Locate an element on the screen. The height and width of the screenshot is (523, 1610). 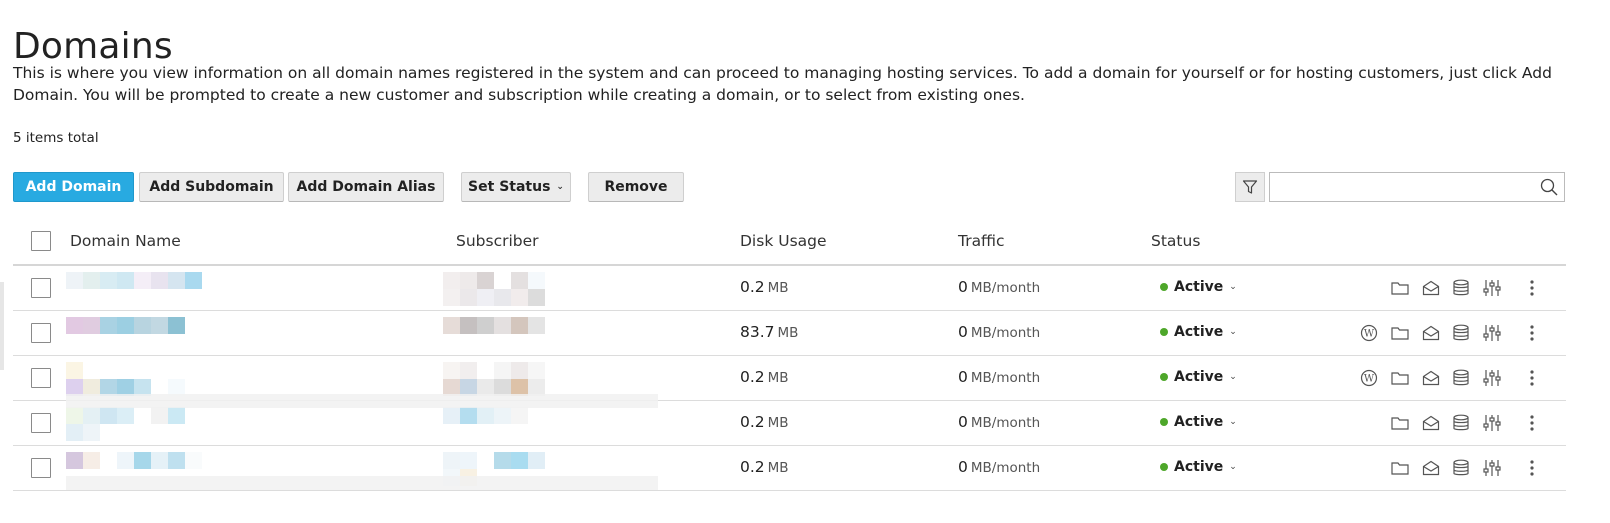
add-domain-label: Add Domain is located at coordinates (73, 187).